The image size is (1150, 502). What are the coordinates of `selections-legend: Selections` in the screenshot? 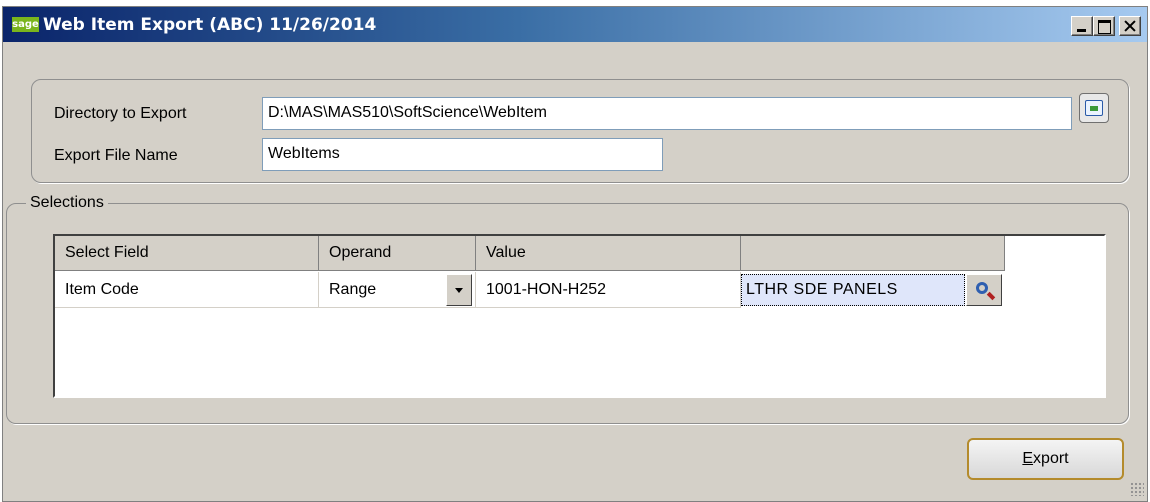 It's located at (67, 203).